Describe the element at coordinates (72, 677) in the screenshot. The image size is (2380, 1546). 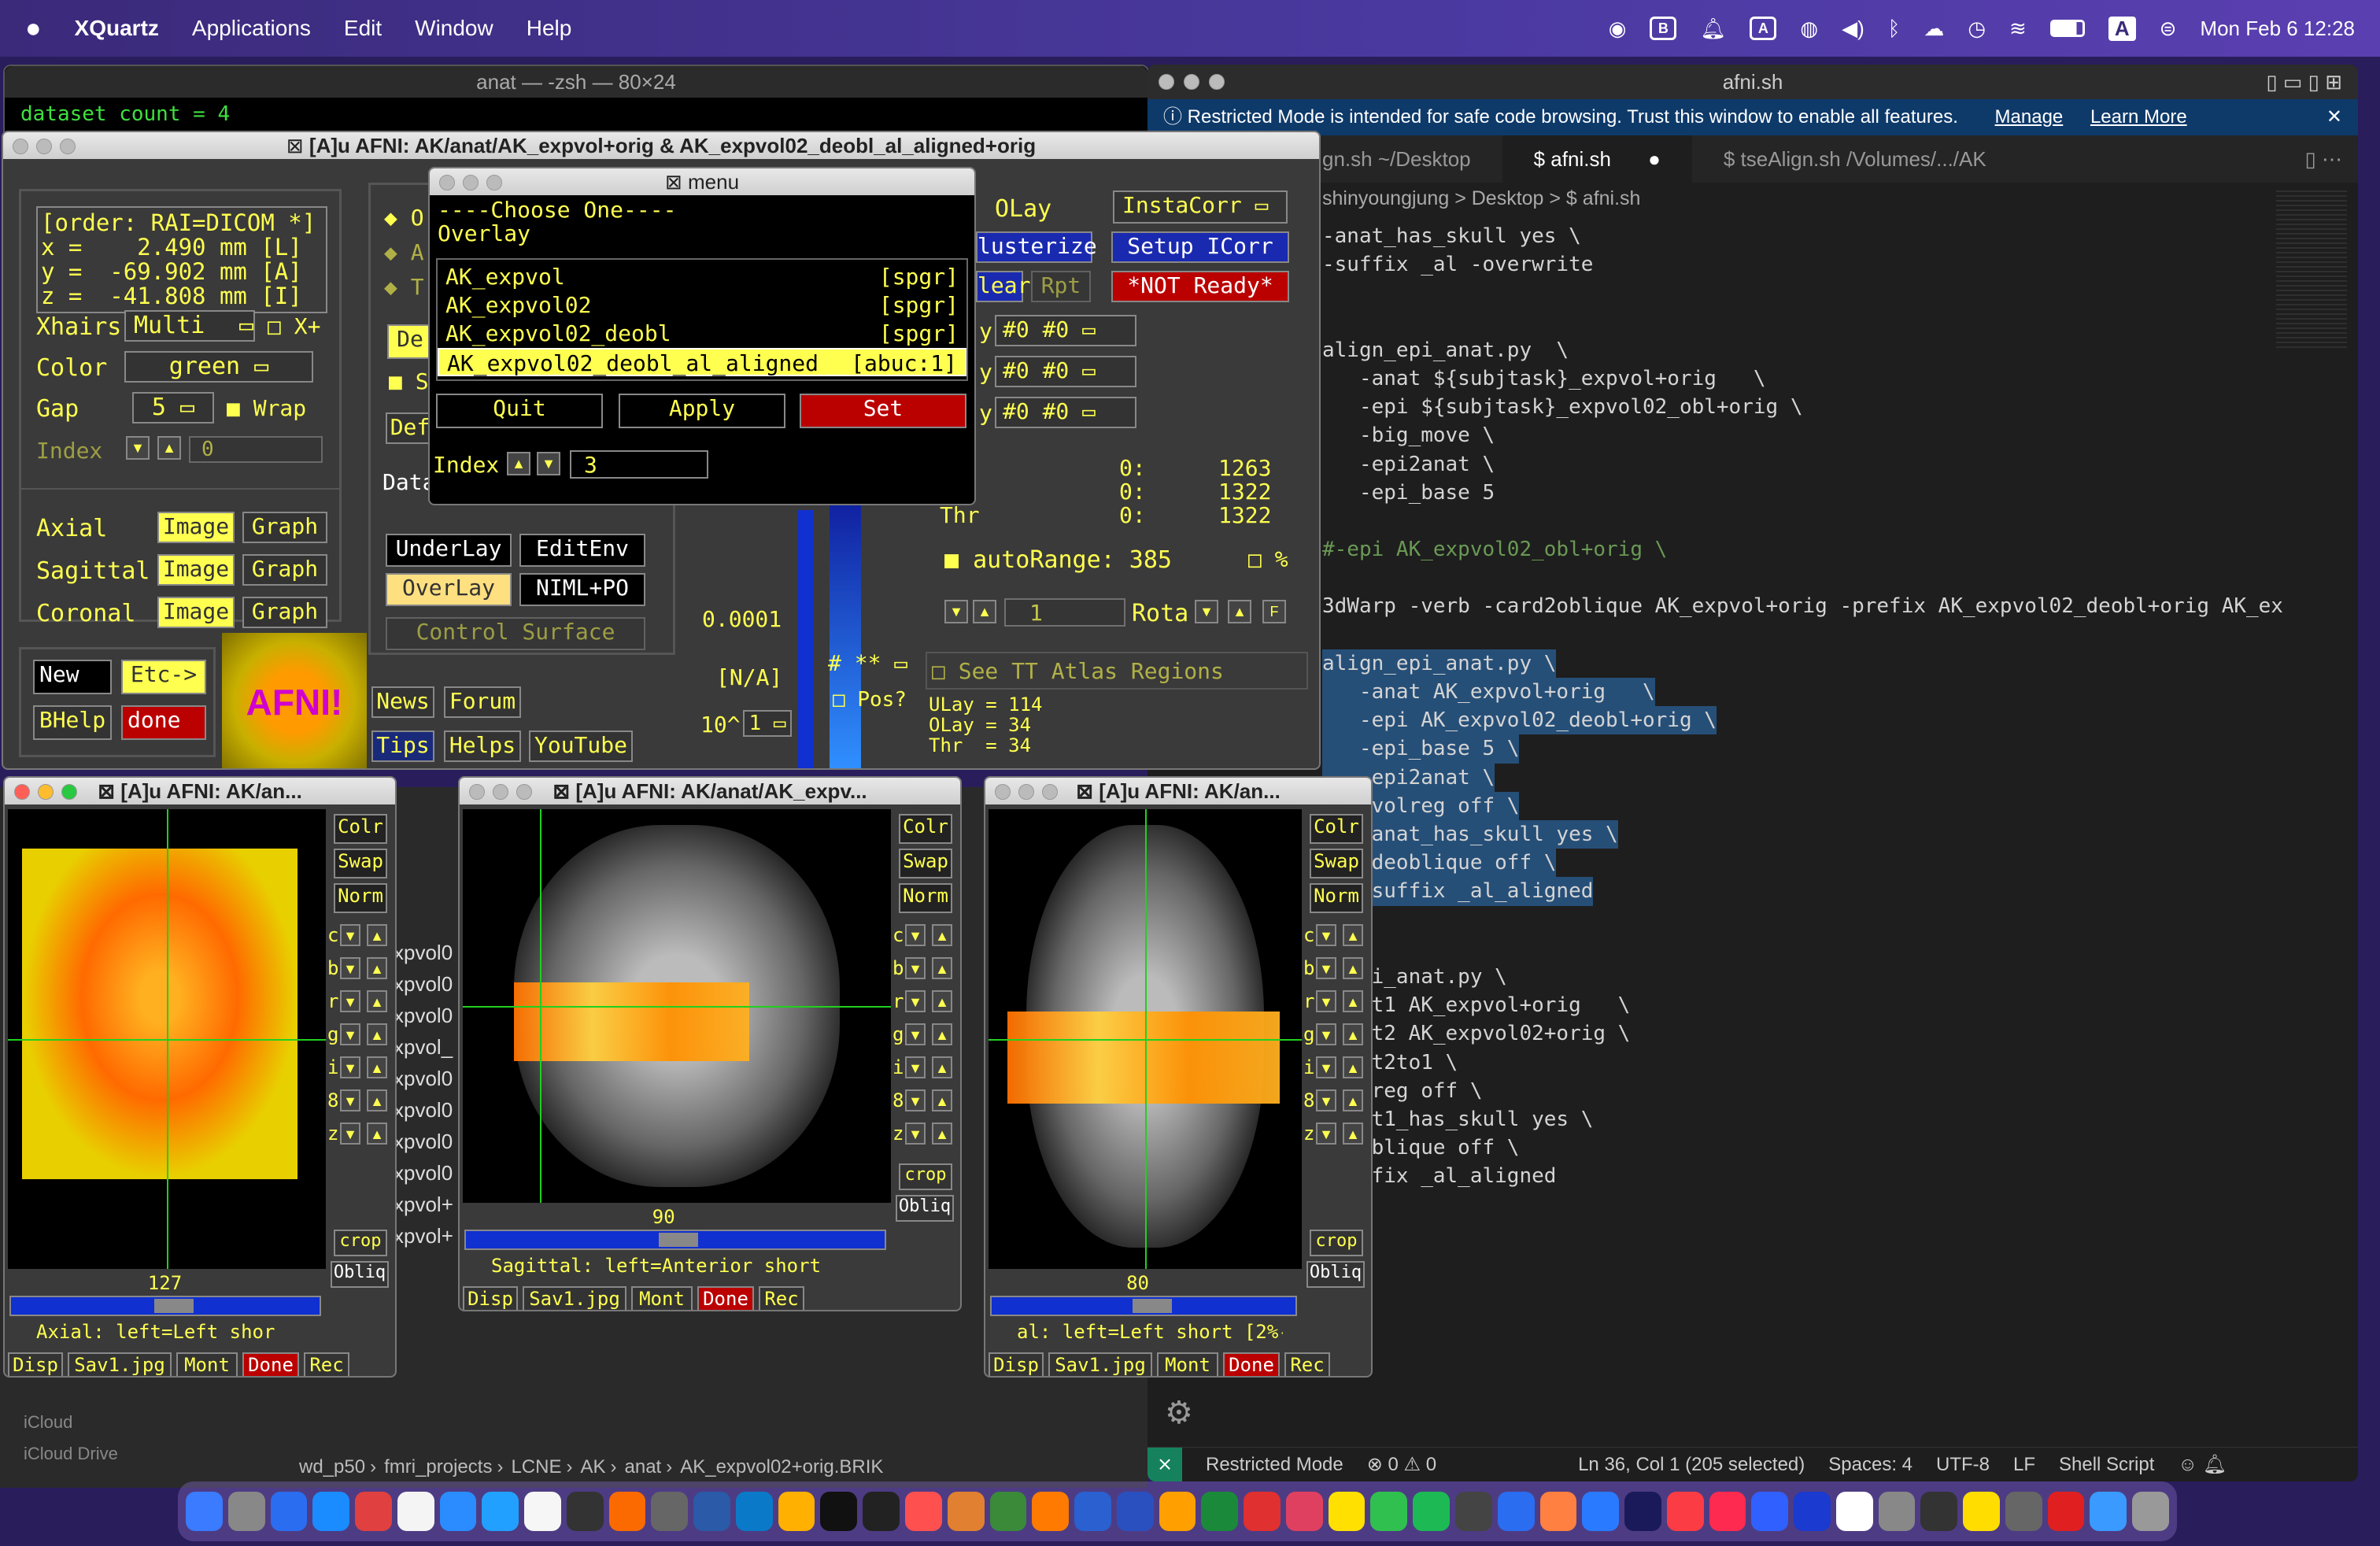
I see `new-button: New` at that location.